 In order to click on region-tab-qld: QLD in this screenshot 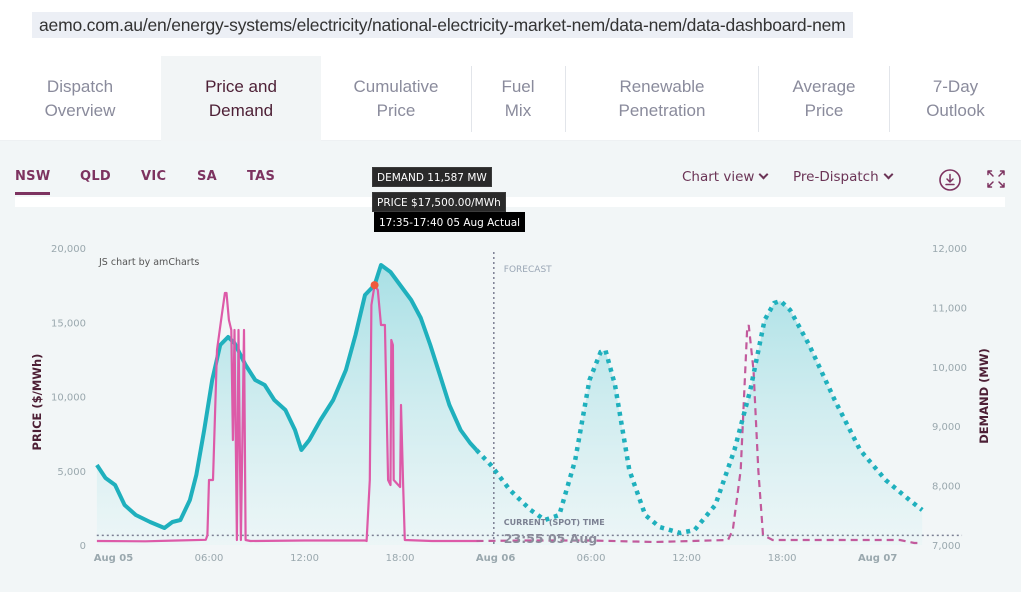, I will do `click(95, 176)`.